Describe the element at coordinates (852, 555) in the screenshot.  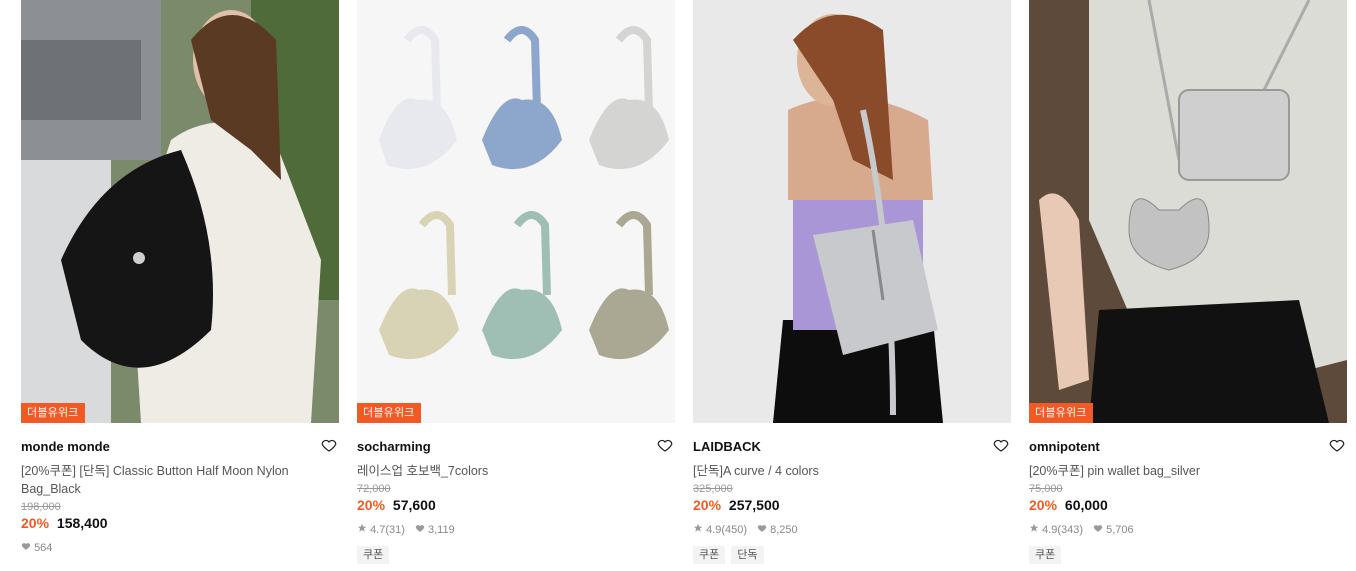
I see `tag-list: 쿠폰 단독` at that location.